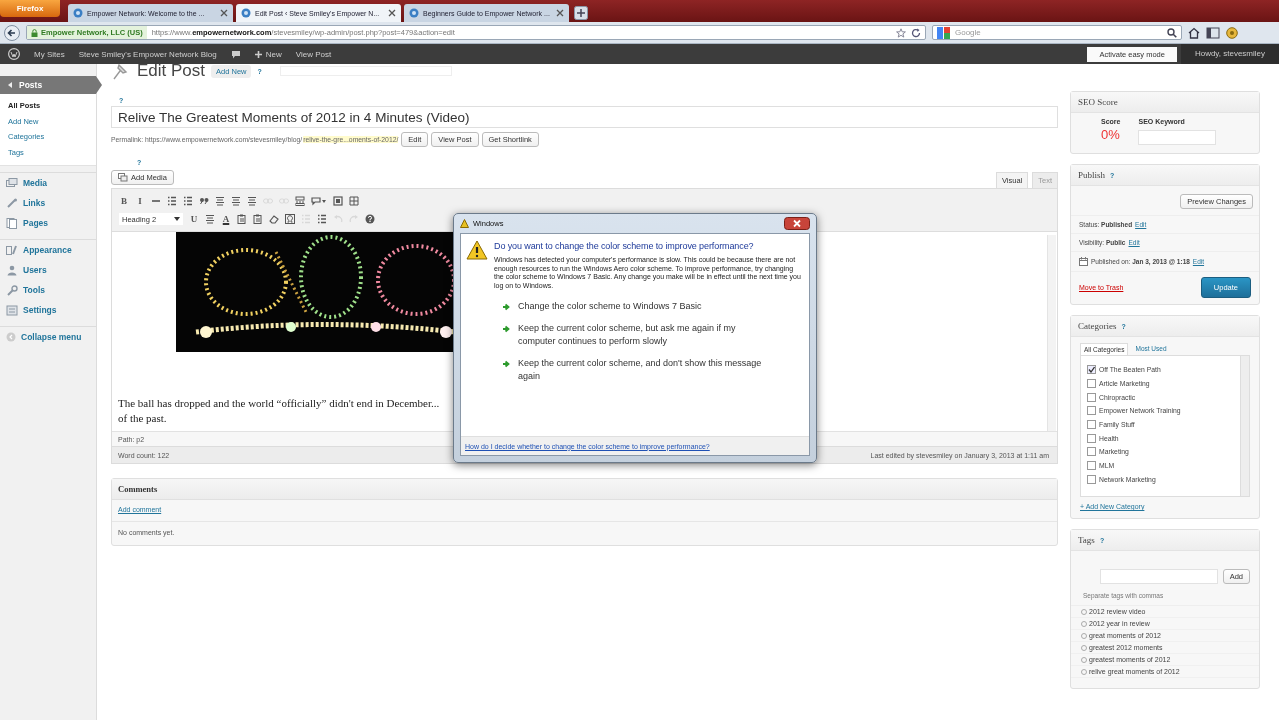 The image size is (1279, 720). What do you see at coordinates (258, 54) in the screenshot?
I see `plus-icon` at bounding box center [258, 54].